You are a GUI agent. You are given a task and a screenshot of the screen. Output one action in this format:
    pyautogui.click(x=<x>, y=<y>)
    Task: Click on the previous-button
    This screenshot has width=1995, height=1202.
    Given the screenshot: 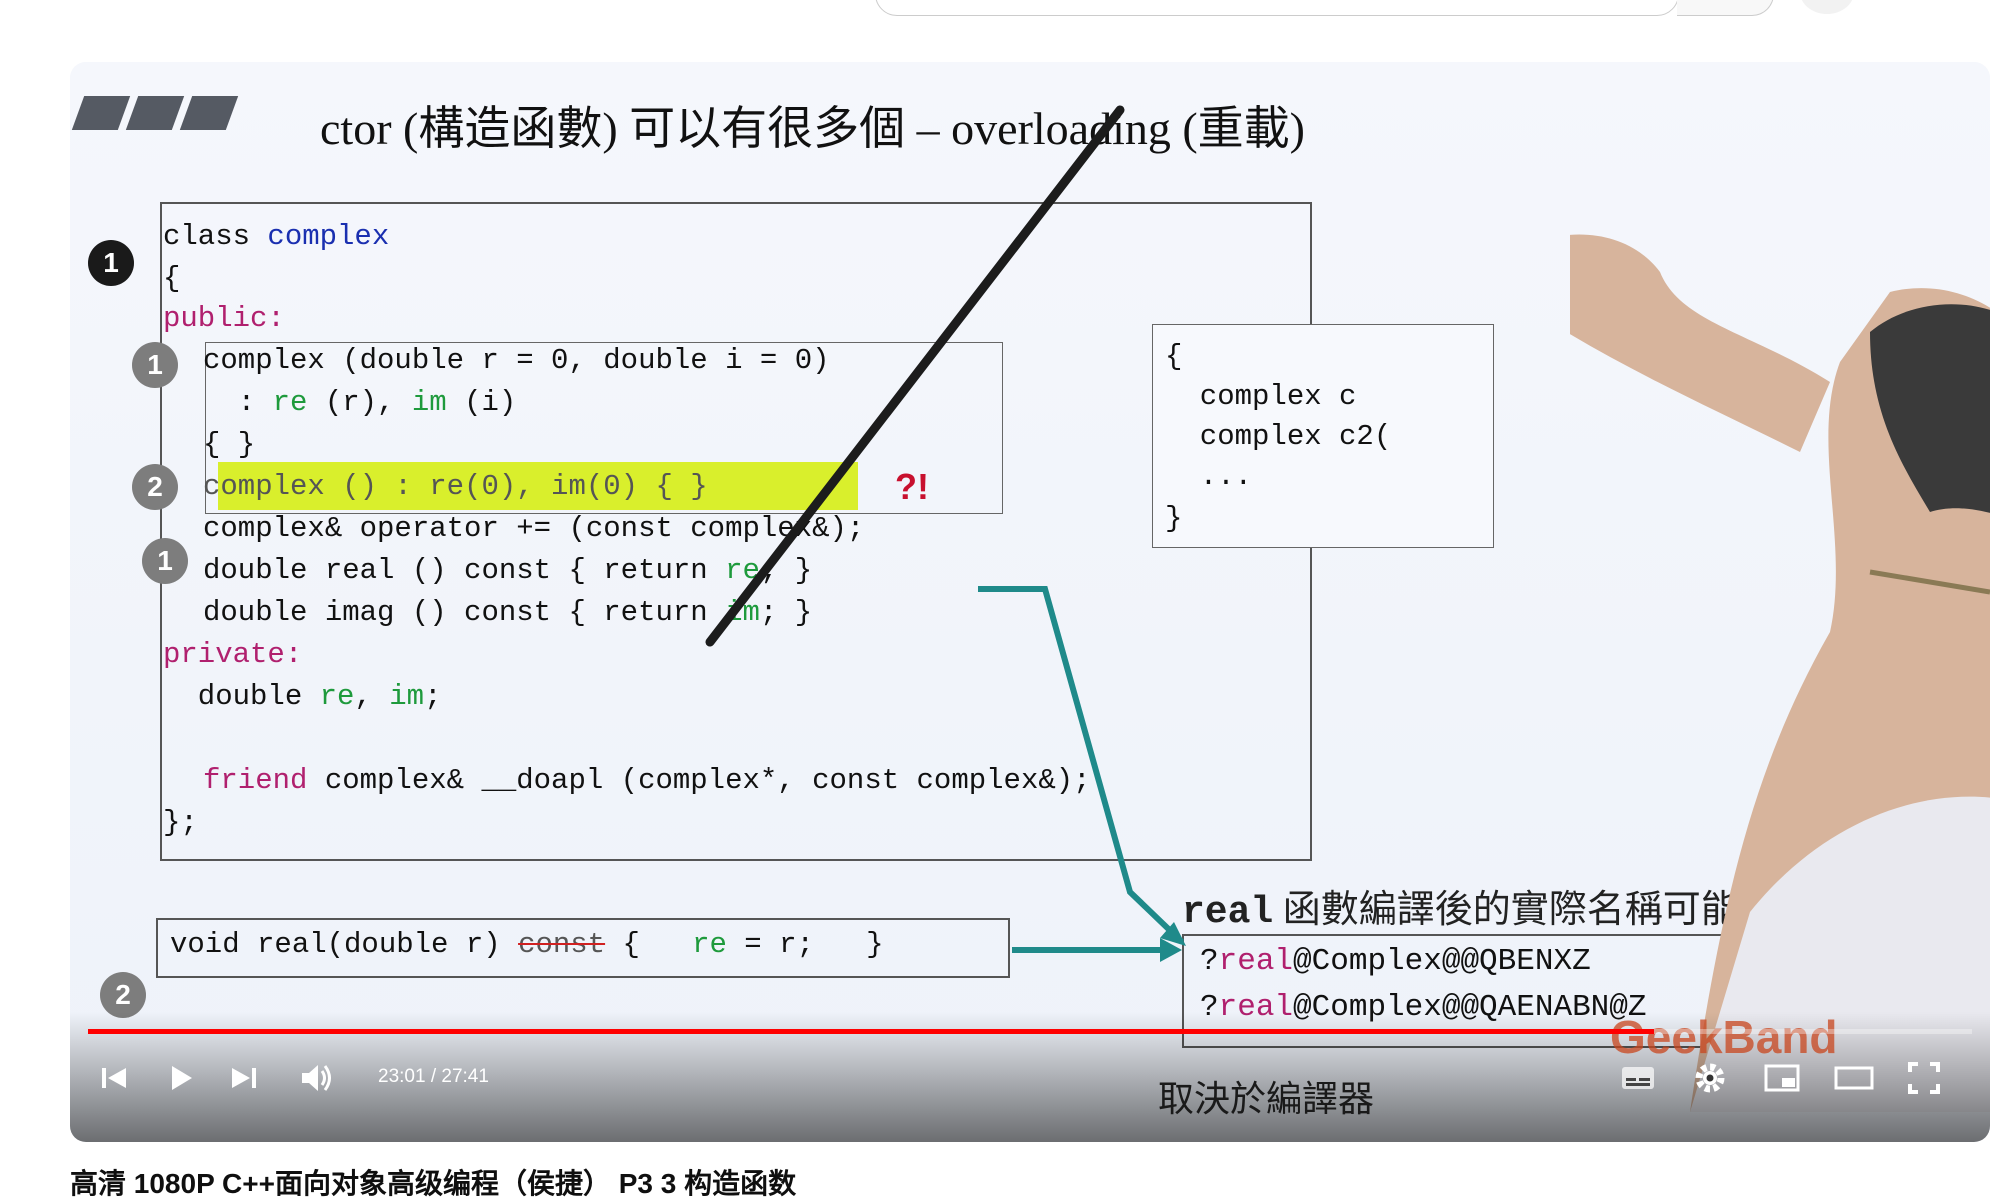 What is the action you would take?
    pyautogui.click(x=114, y=1078)
    